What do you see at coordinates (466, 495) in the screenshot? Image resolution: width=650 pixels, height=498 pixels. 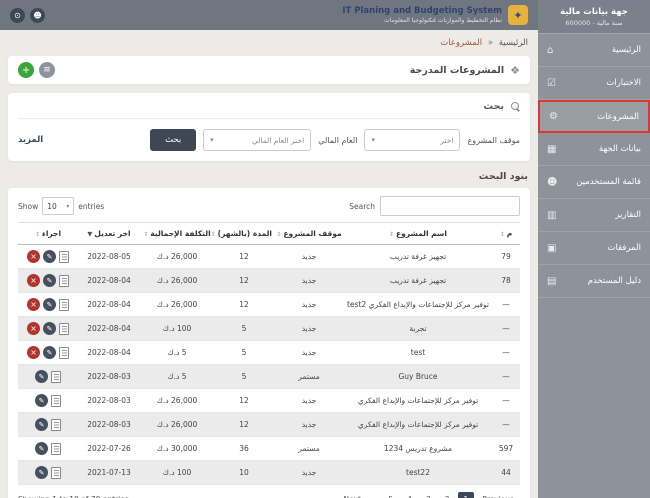 I see `page-button-1: 1` at bounding box center [466, 495].